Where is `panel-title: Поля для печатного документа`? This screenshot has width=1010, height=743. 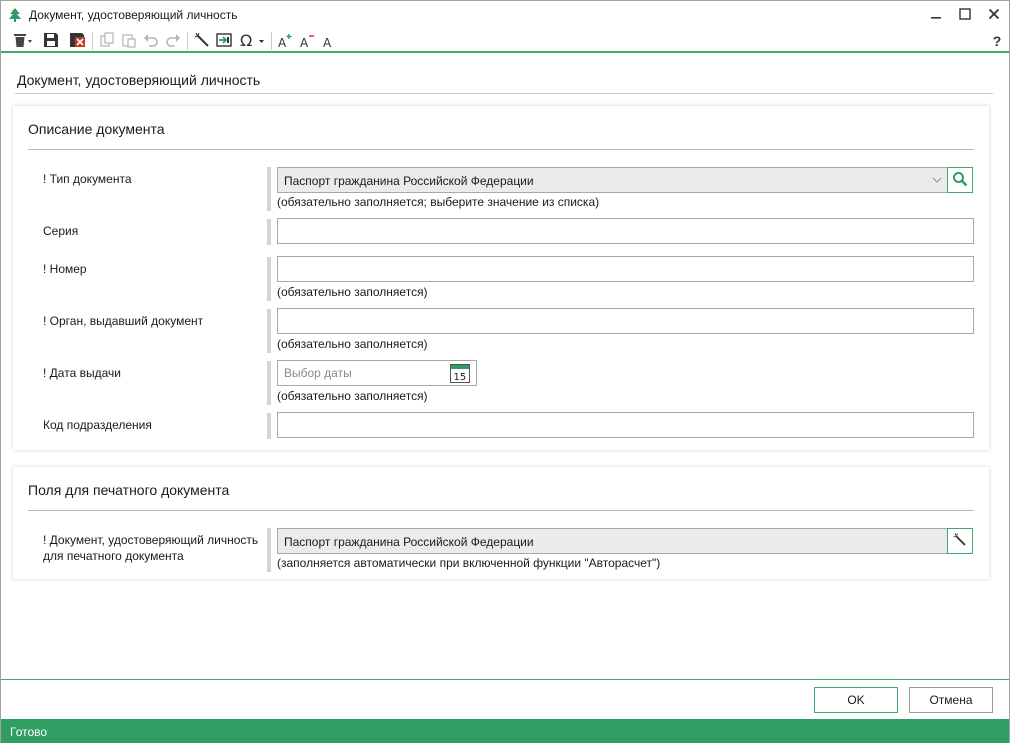
panel-title: Поля для печатного документа is located at coordinates (129, 490).